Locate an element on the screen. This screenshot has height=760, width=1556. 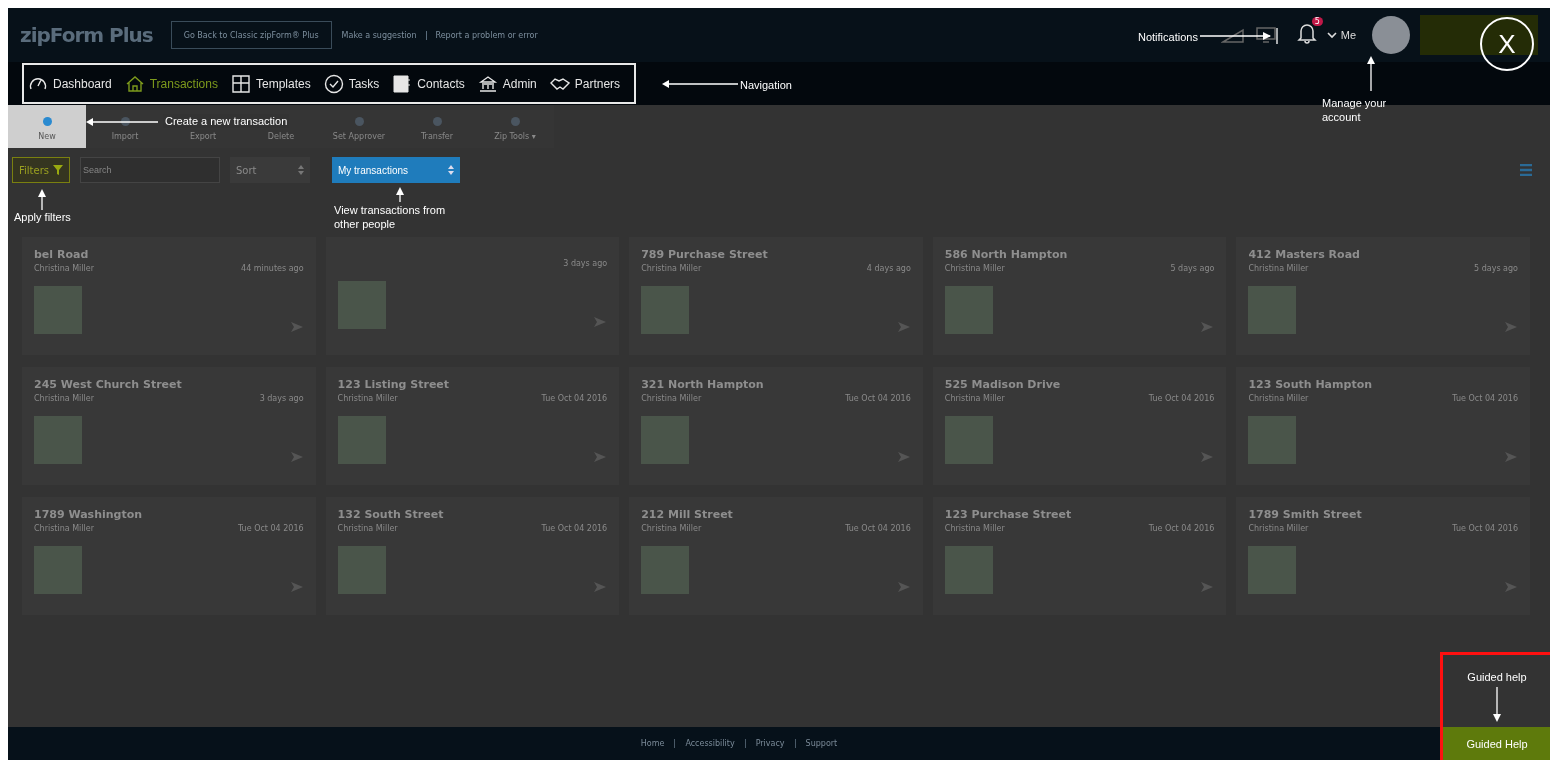
guided-help-button: Guided Help is located at coordinates (1496, 743).